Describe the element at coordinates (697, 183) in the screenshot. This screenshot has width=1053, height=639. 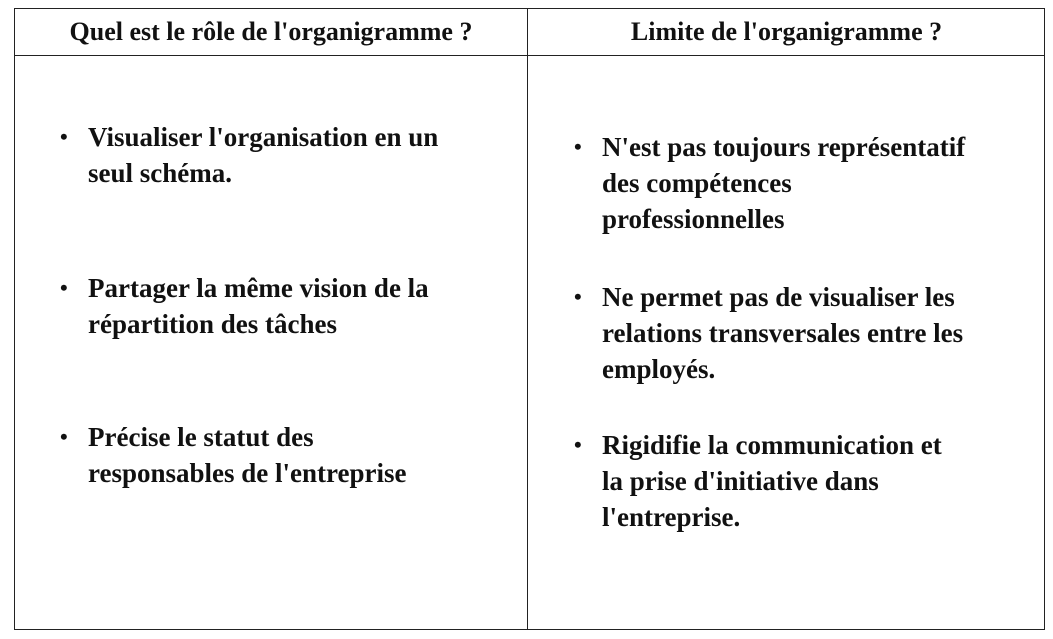
I see `list-item-line: des compétences` at that location.